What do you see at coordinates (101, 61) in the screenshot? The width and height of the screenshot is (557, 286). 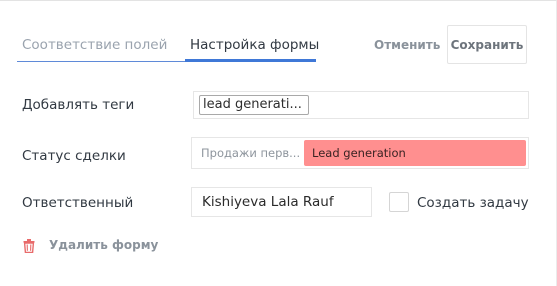 I see `tabs-divider` at bounding box center [101, 61].